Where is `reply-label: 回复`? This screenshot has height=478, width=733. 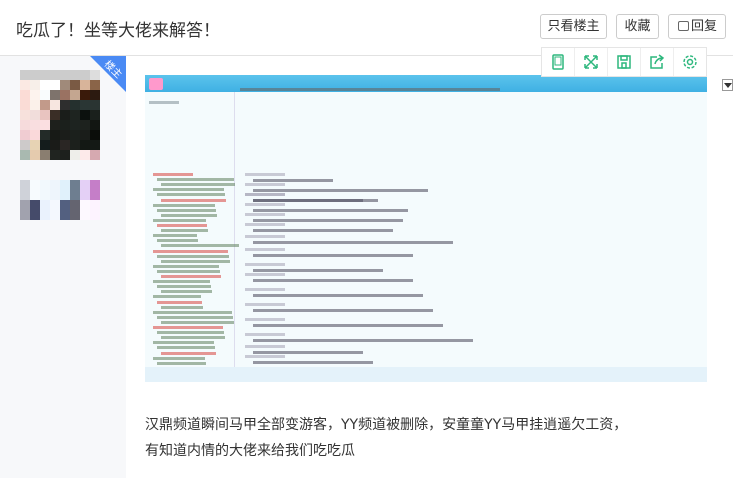
reply-label: 回复 is located at coordinates (703, 26).